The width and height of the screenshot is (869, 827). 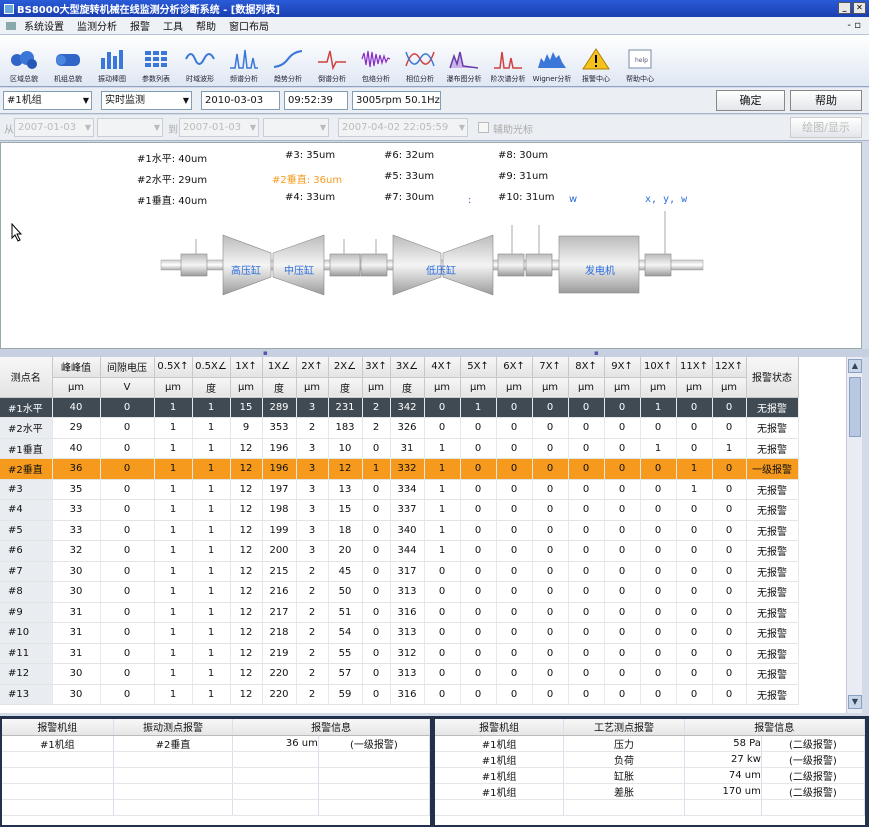 I want to click on splitter: ▪ ▪, so click(x=434, y=353).